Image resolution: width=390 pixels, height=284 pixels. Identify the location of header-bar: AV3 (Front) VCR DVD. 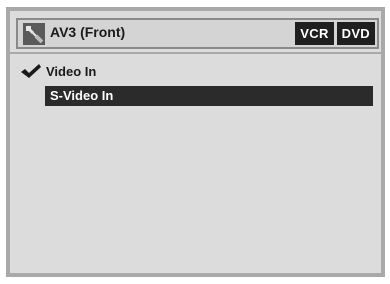
(197, 33).